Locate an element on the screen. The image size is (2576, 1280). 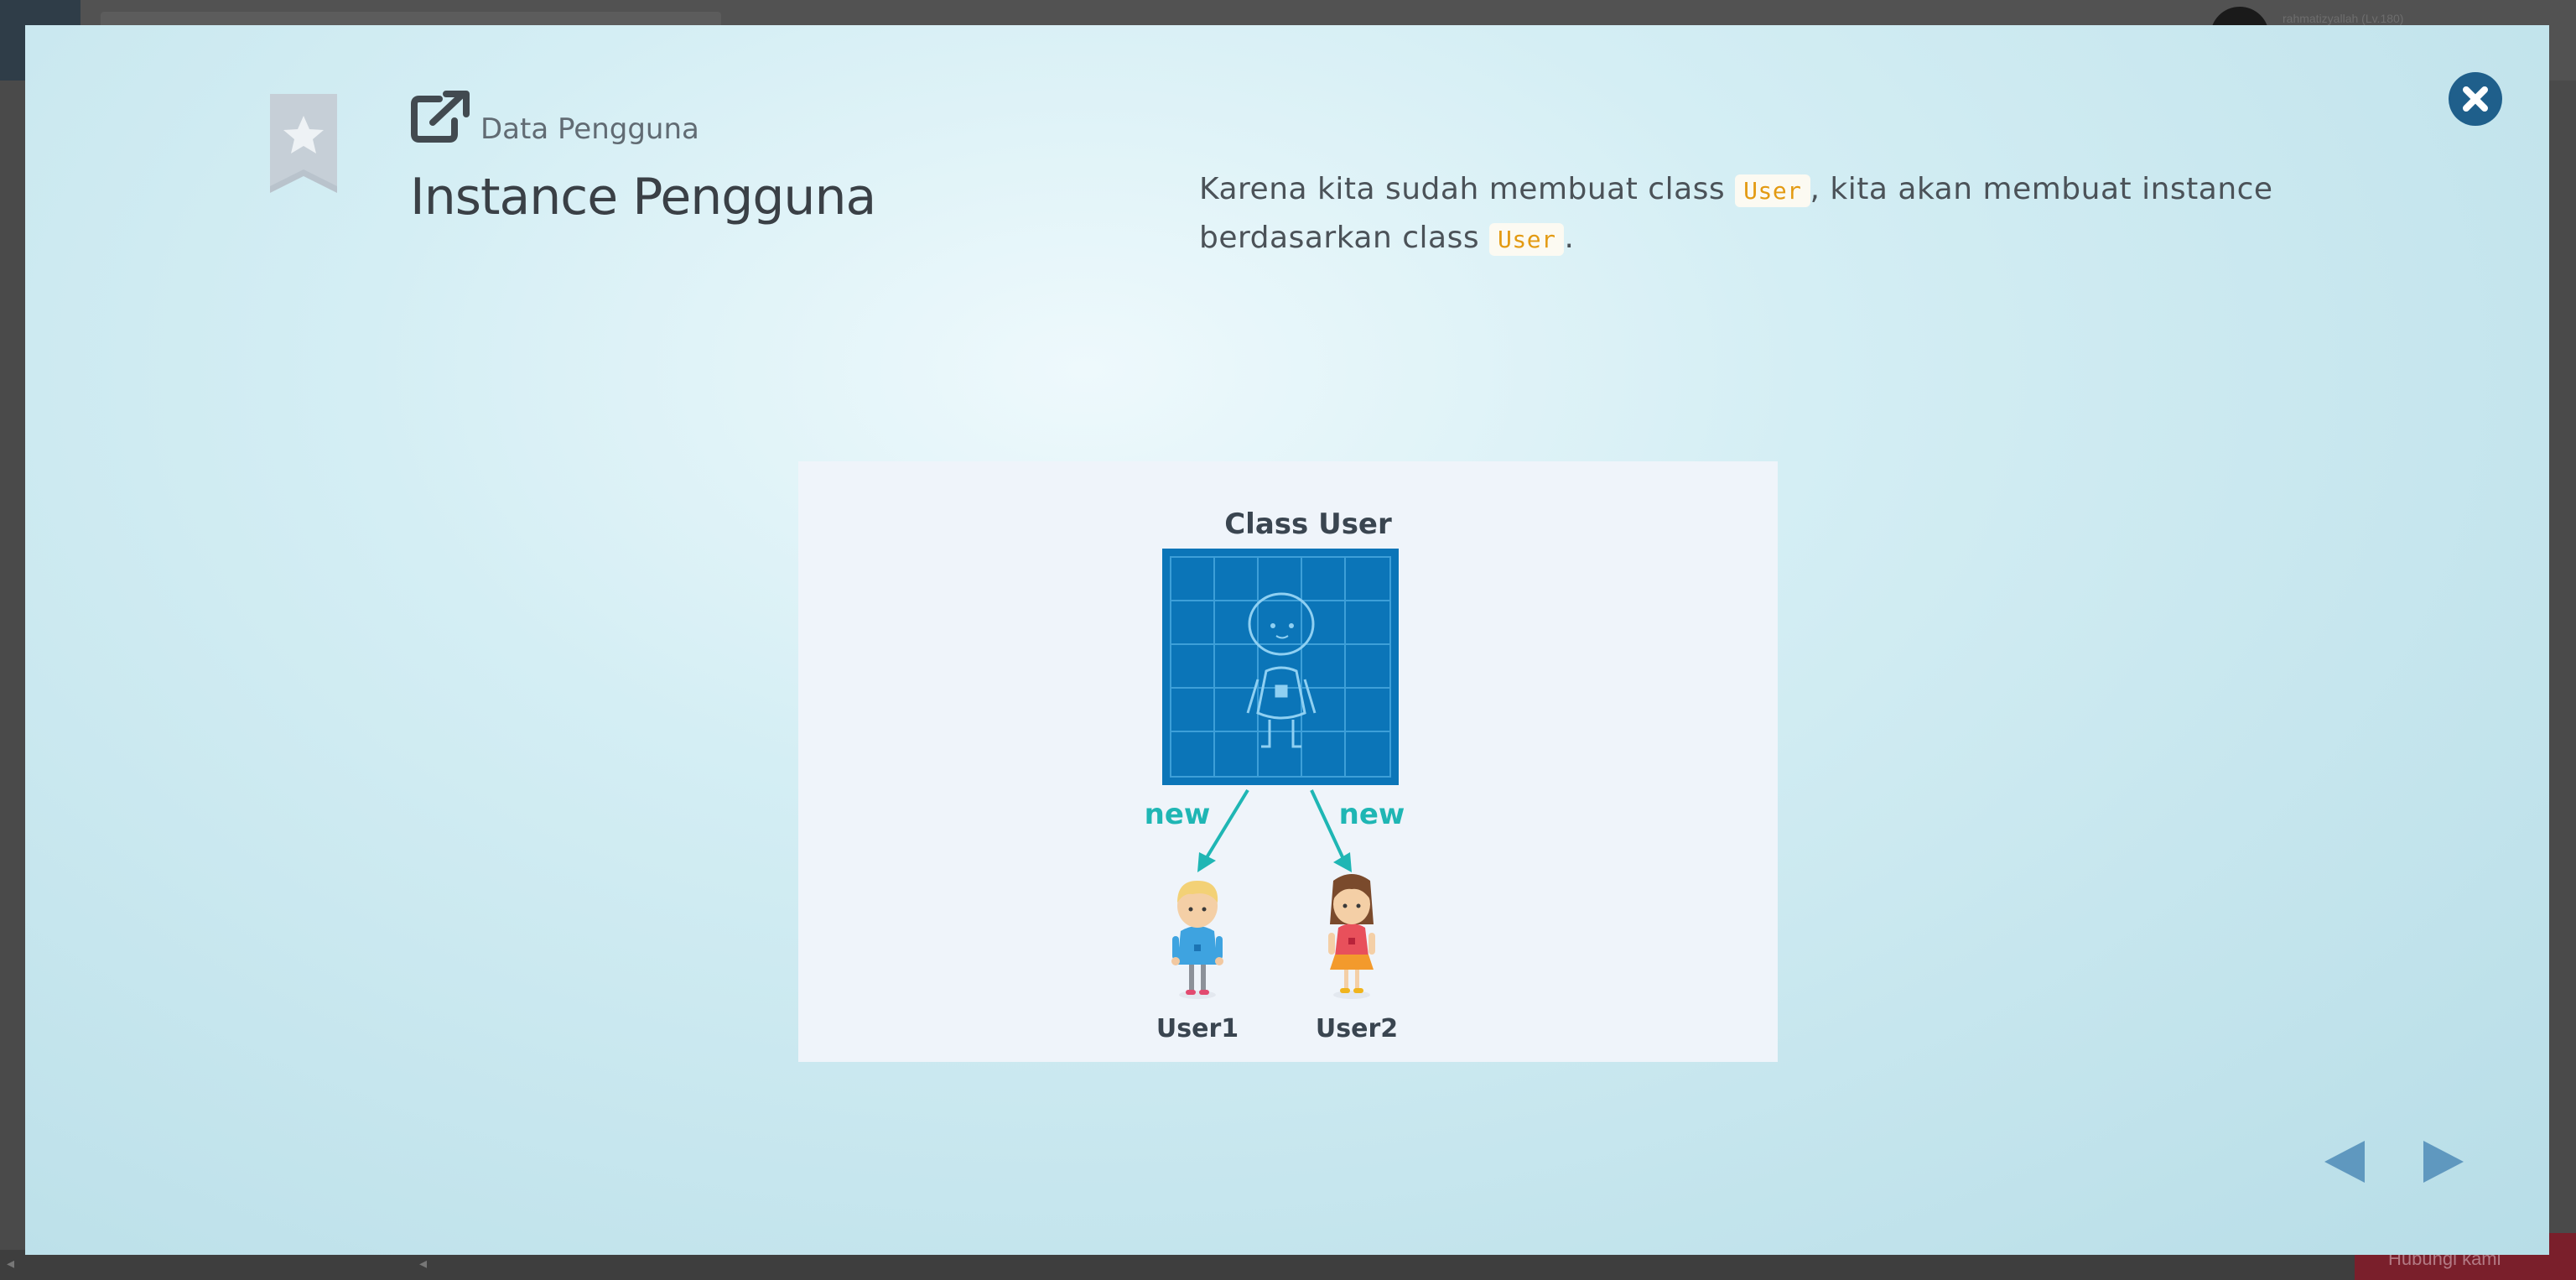
breadcrumb: Data Pengguna is located at coordinates (589, 129).